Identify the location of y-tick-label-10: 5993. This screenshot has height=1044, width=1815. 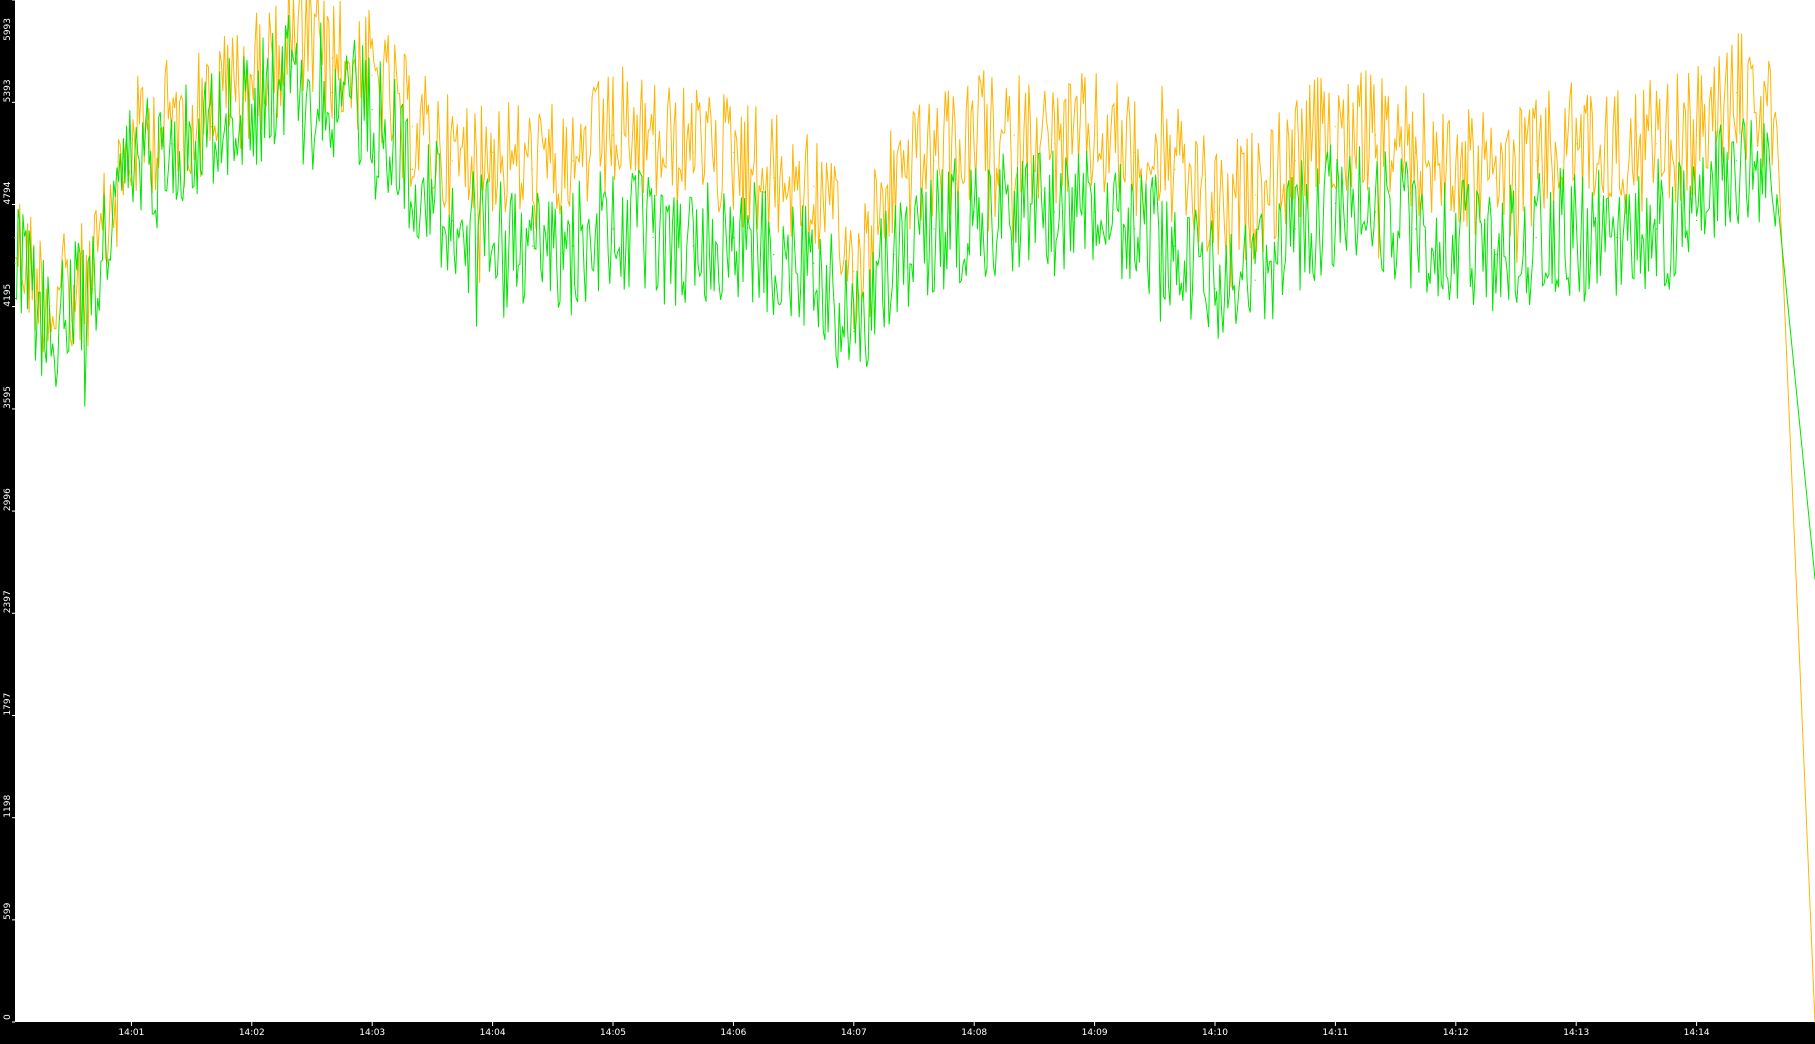
(8, 29).